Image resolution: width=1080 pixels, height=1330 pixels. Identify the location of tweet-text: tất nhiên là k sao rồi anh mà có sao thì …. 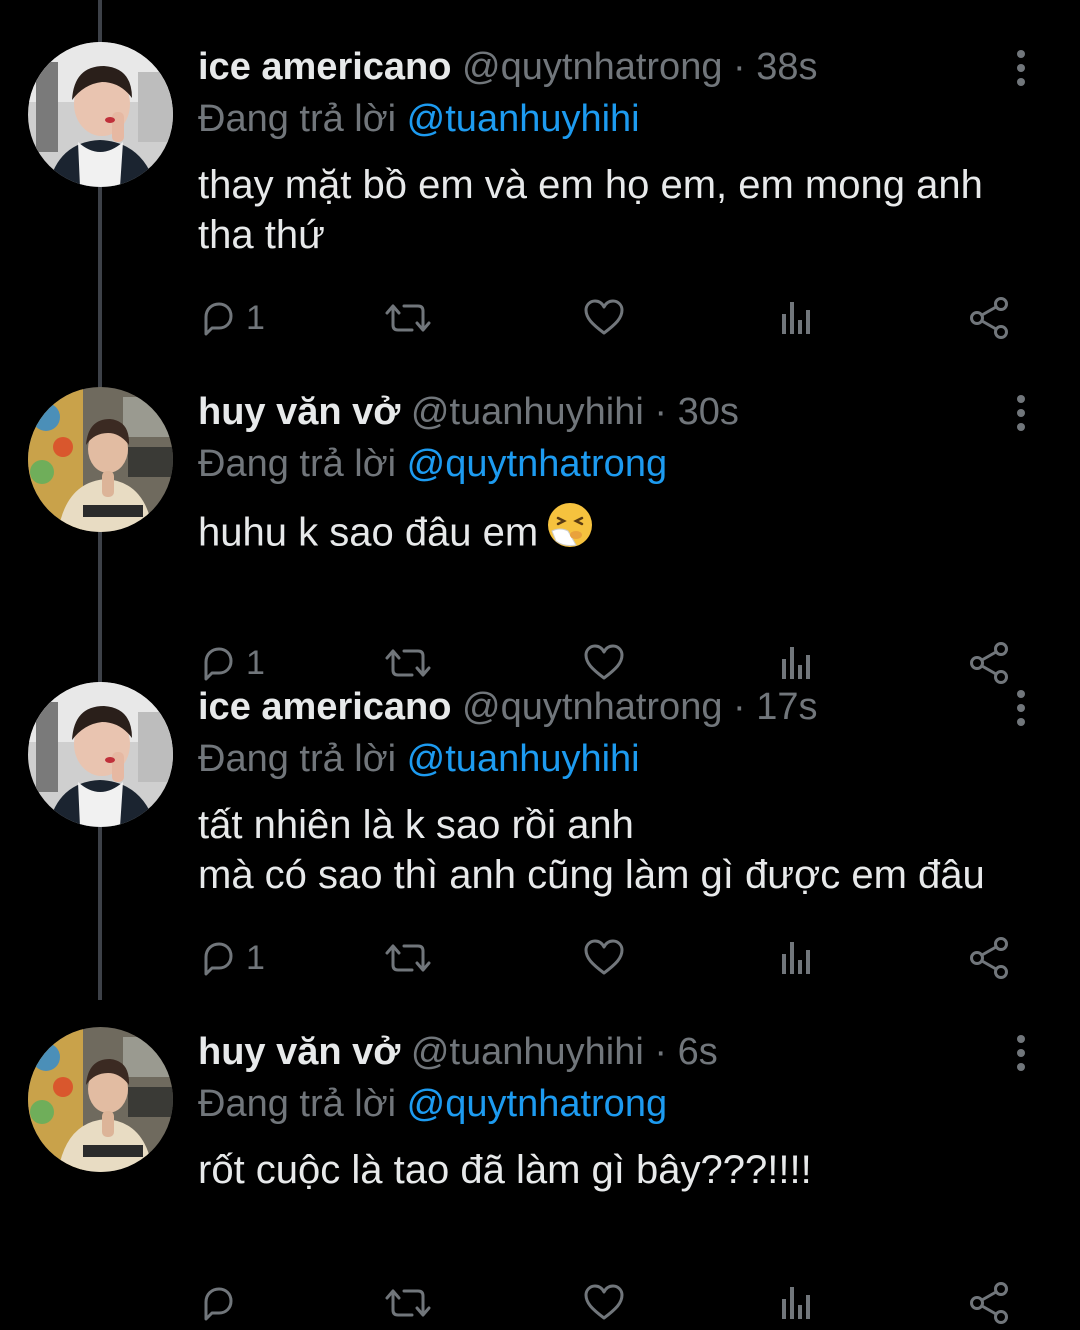
(628, 850).